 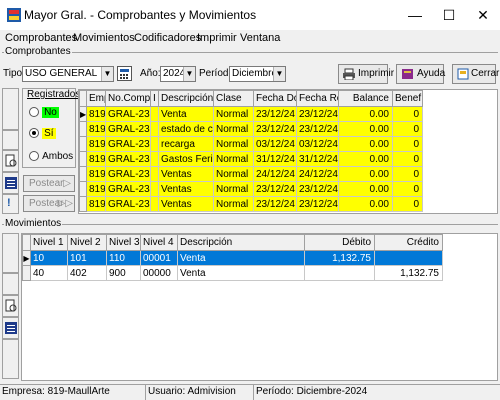 What do you see at coordinates (150, 73) in the screenshot?
I see `anio-label: Año:` at bounding box center [150, 73].